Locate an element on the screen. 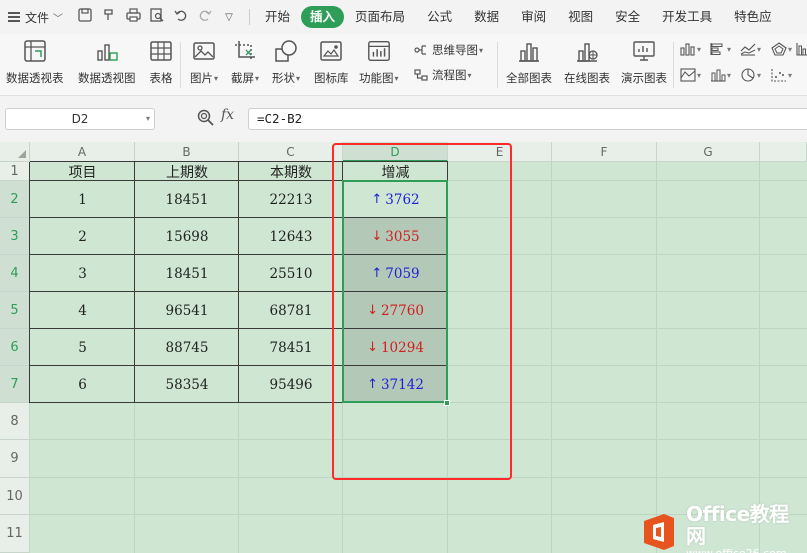 The image size is (807, 553). flowchart-label: 流程图 is located at coordinates (449, 75).